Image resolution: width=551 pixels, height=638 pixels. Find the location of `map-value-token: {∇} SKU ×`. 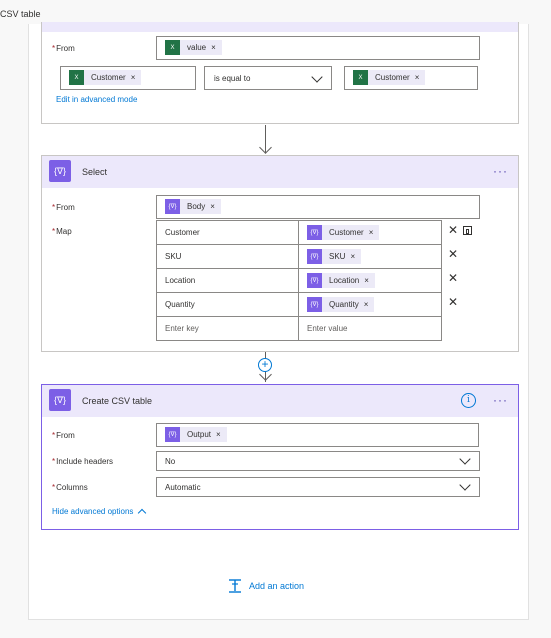

map-value-token: {∇} SKU × is located at coordinates (334, 256).